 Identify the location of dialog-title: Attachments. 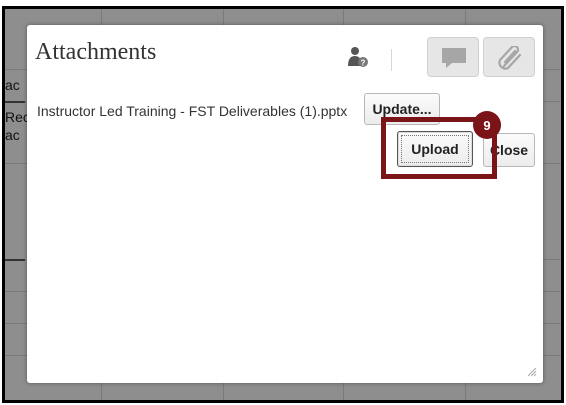
(96, 52).